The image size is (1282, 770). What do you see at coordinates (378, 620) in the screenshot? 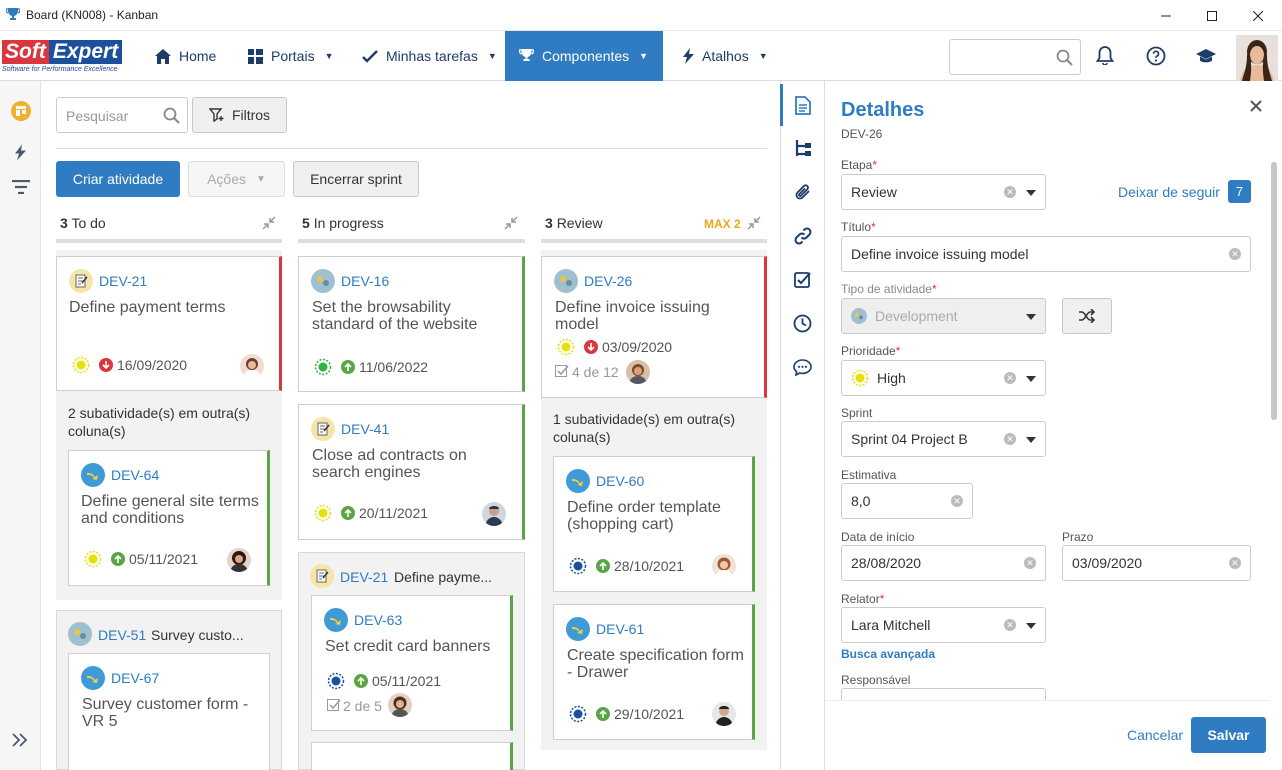
I see `card-id: DEV-63` at bounding box center [378, 620].